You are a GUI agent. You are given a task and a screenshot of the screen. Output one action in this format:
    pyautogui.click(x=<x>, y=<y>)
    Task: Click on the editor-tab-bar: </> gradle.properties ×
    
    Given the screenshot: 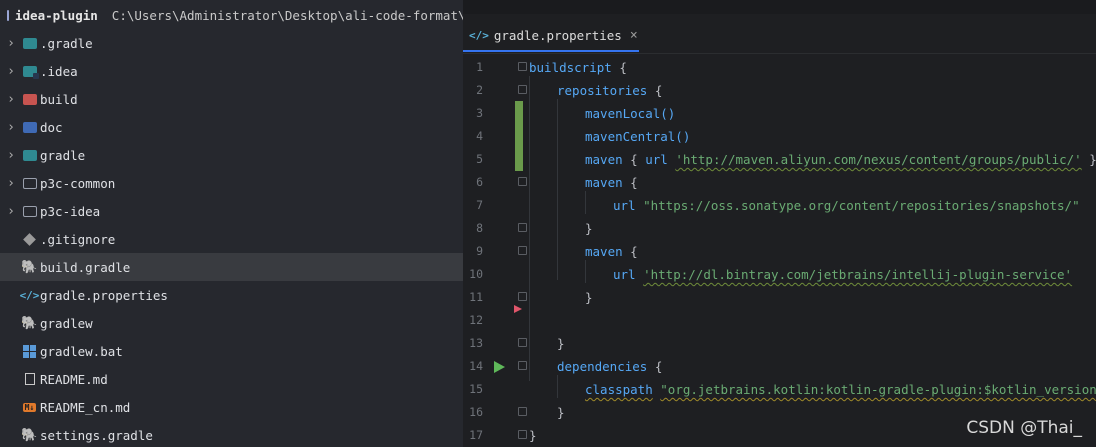 What is the action you would take?
    pyautogui.click(x=779, y=27)
    